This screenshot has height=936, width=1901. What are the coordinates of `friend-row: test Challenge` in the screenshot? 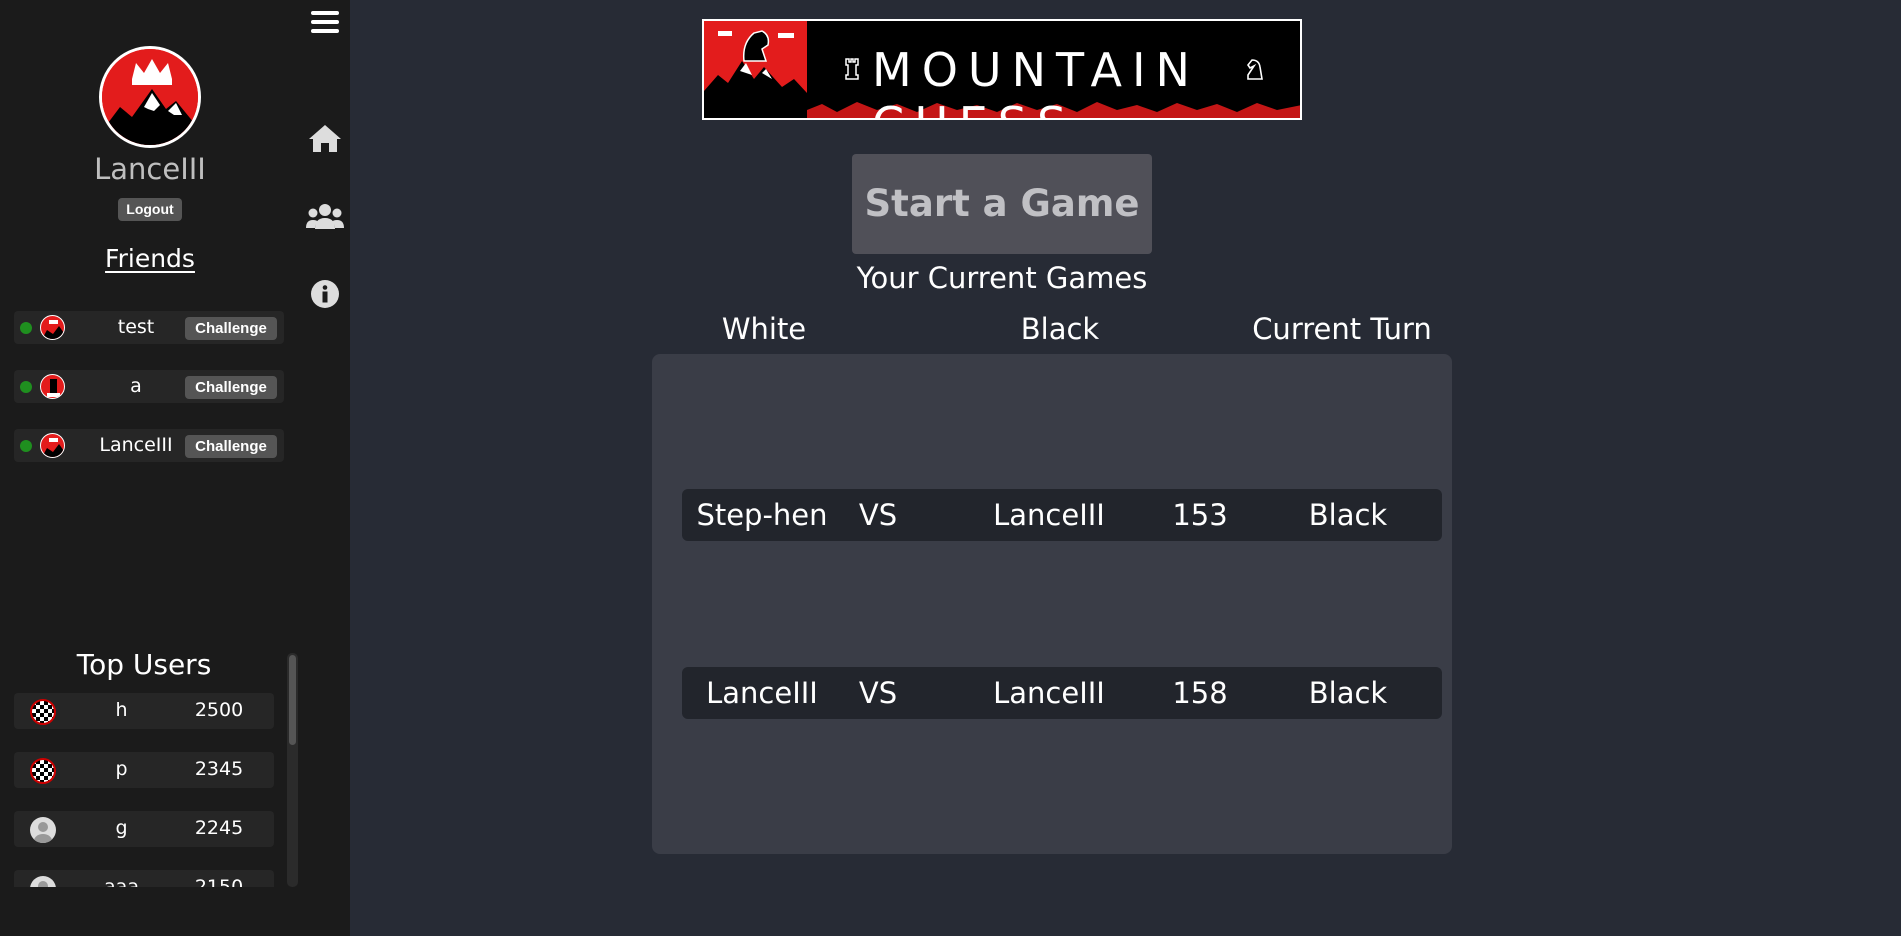 It's located at (149, 327).